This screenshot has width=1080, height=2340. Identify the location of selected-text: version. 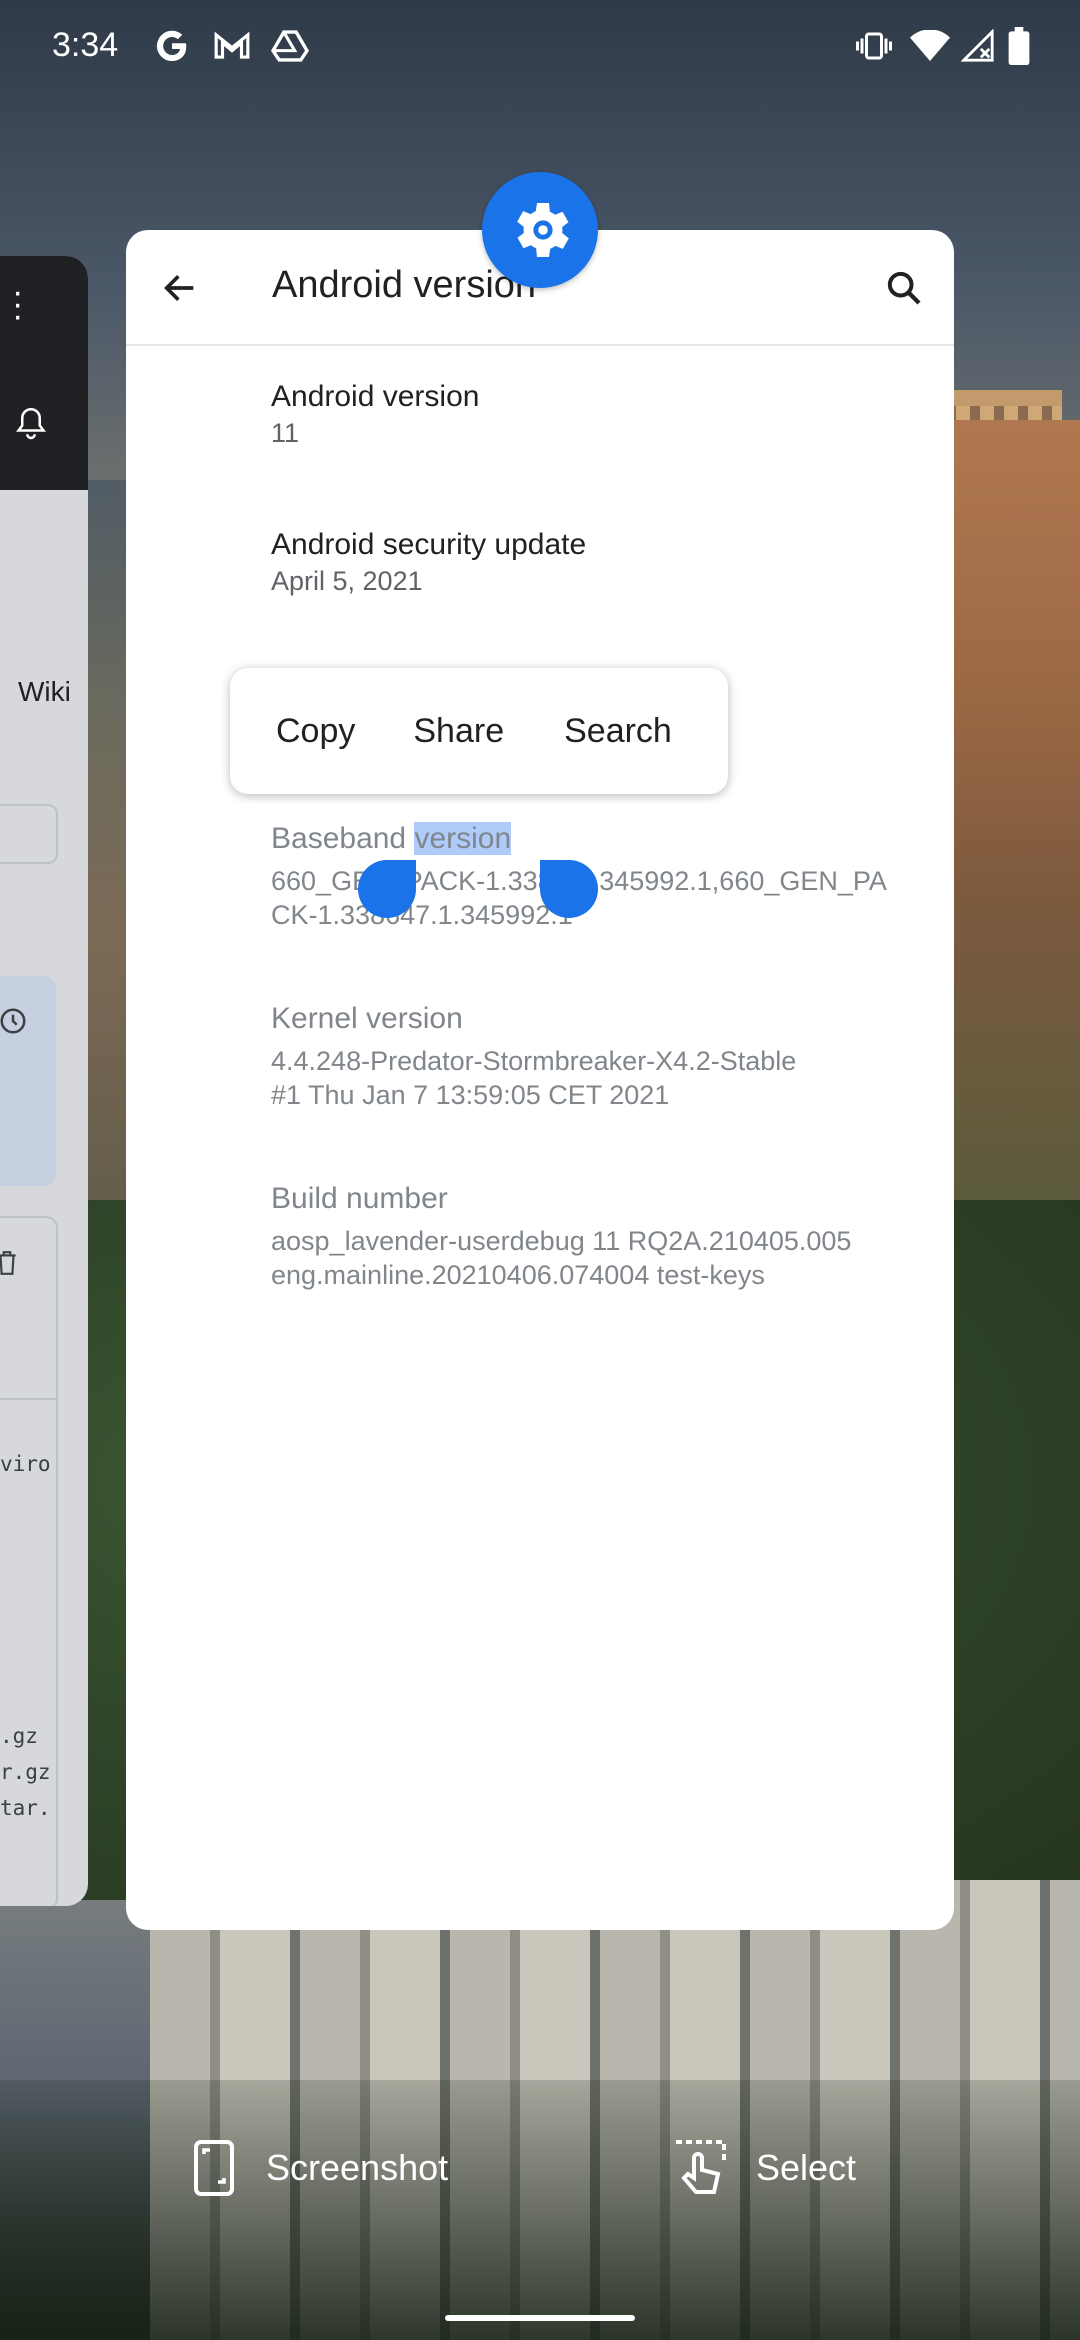
(463, 838).